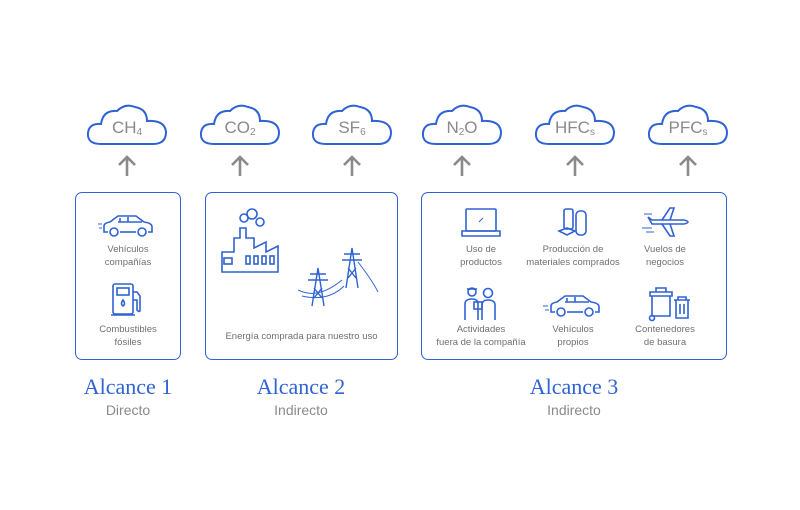 The height and width of the screenshot is (510, 800). I want to click on gas-cloud: CH4, so click(127, 124).